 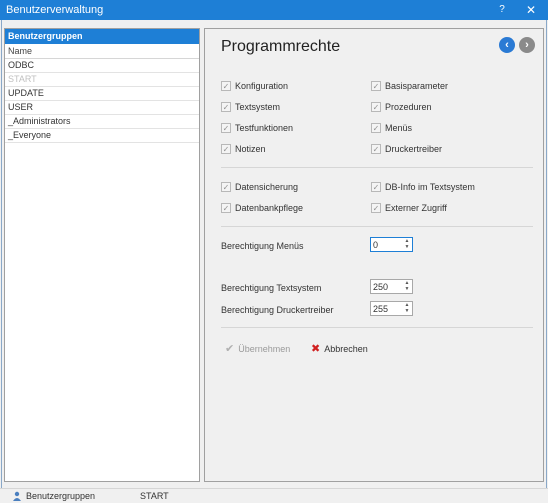 What do you see at coordinates (391, 286) in the screenshot?
I see `berechtigung-textsystem-stepper: 250 ▲ ▼` at bounding box center [391, 286].